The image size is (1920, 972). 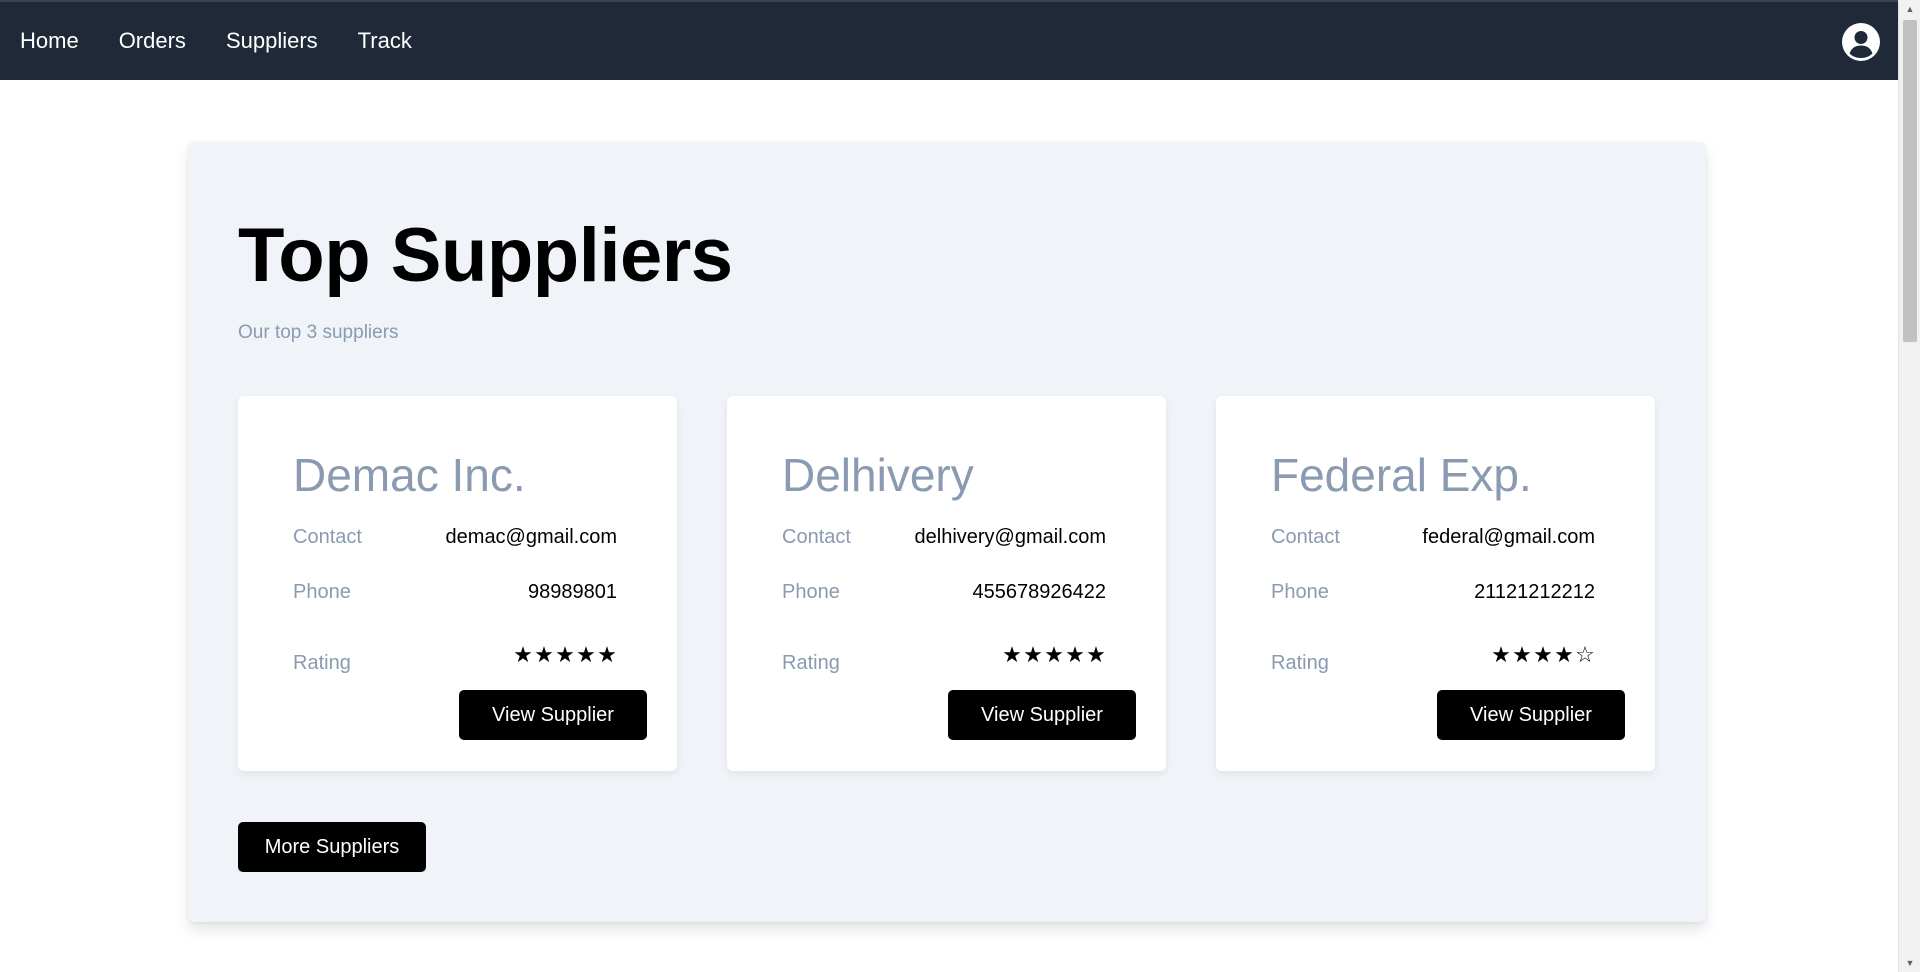 What do you see at coordinates (1433, 592) in the screenshot?
I see `phone-row: Phone 21121212212` at bounding box center [1433, 592].